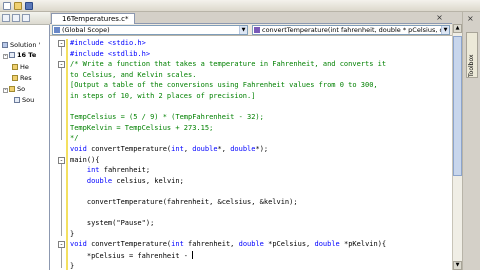 This screenshot has width=480, height=270. I want to click on code-token: TempKelvin = TempCelsius + 273.15;, so click(142, 127).